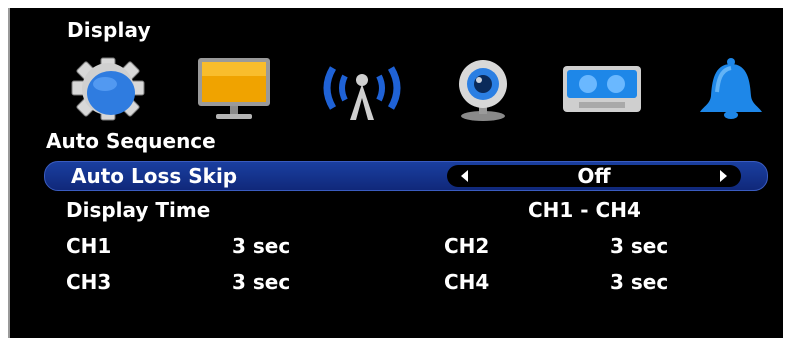 The width and height of the screenshot is (785, 345). I want to click on gear-icon, so click(109, 89).